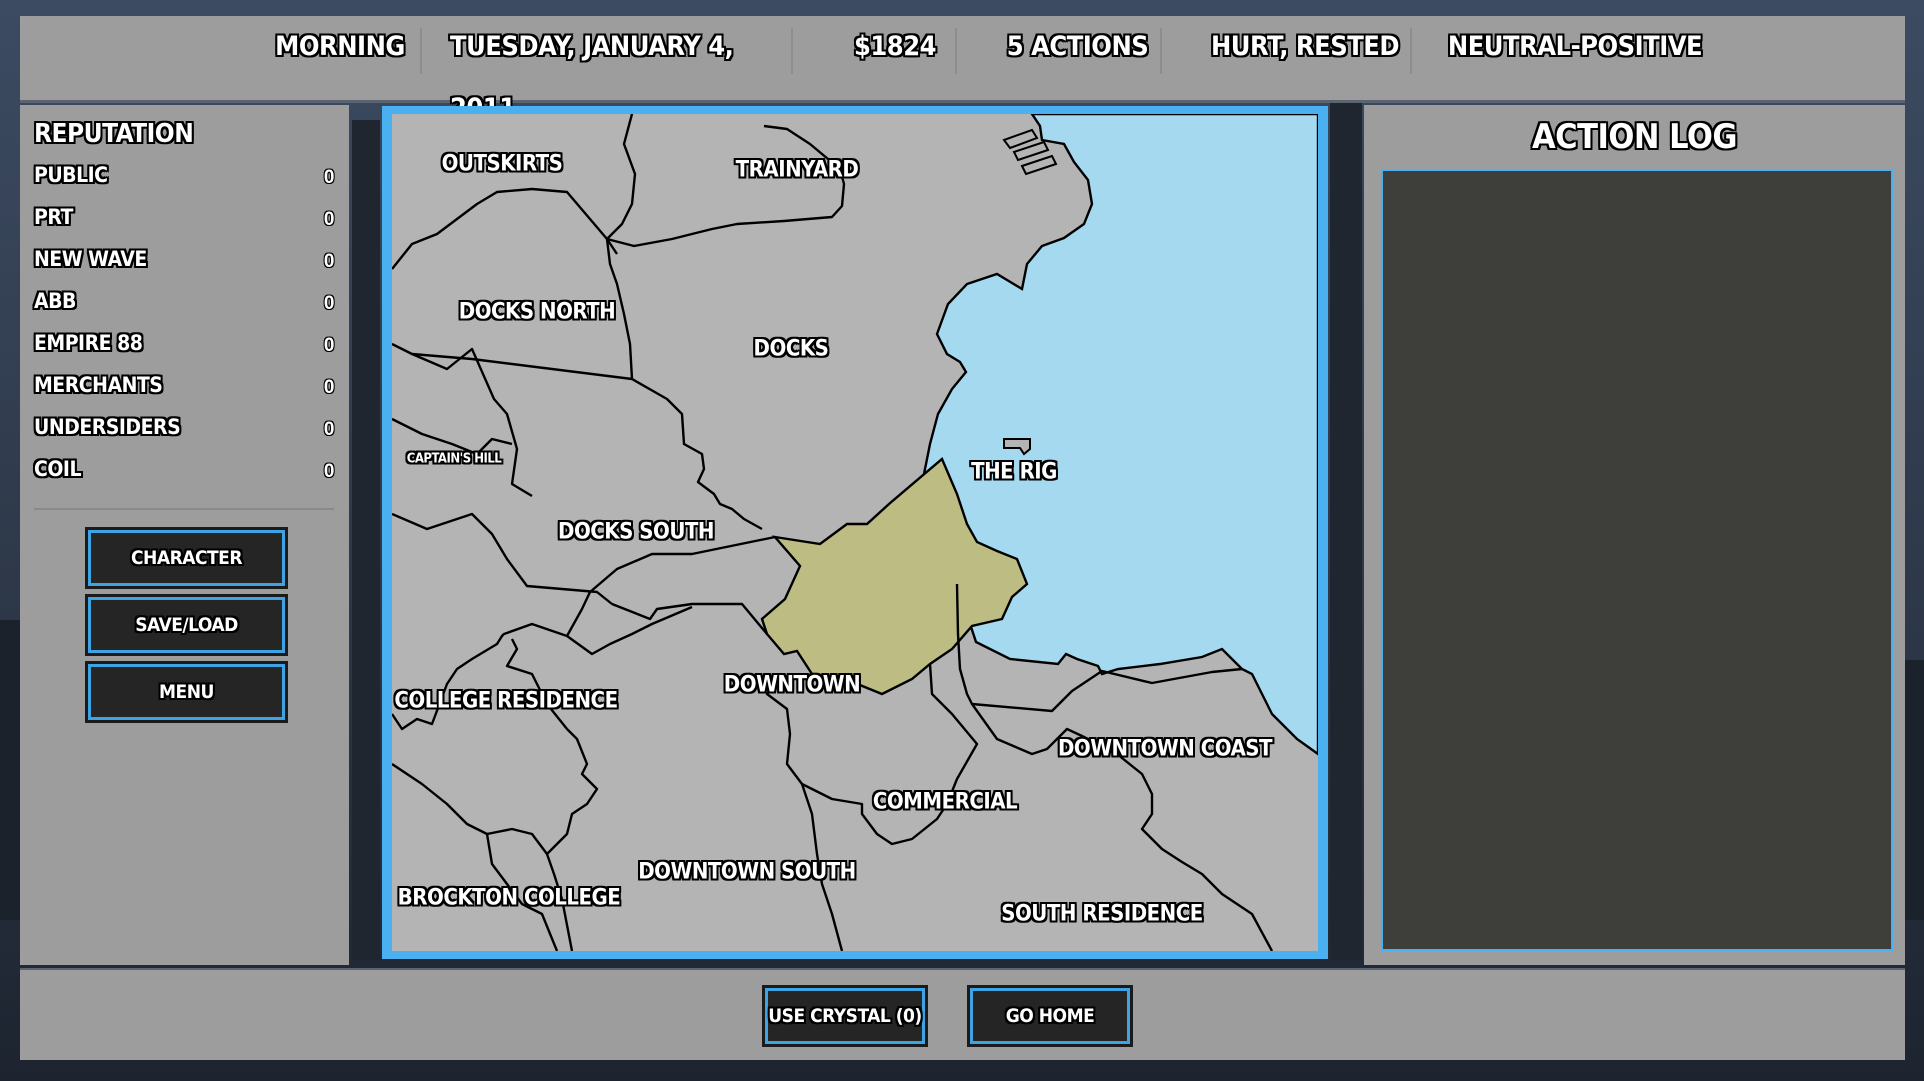 The image size is (1924, 1081). What do you see at coordinates (53, 217) in the screenshot?
I see `reputation-name: PRT` at bounding box center [53, 217].